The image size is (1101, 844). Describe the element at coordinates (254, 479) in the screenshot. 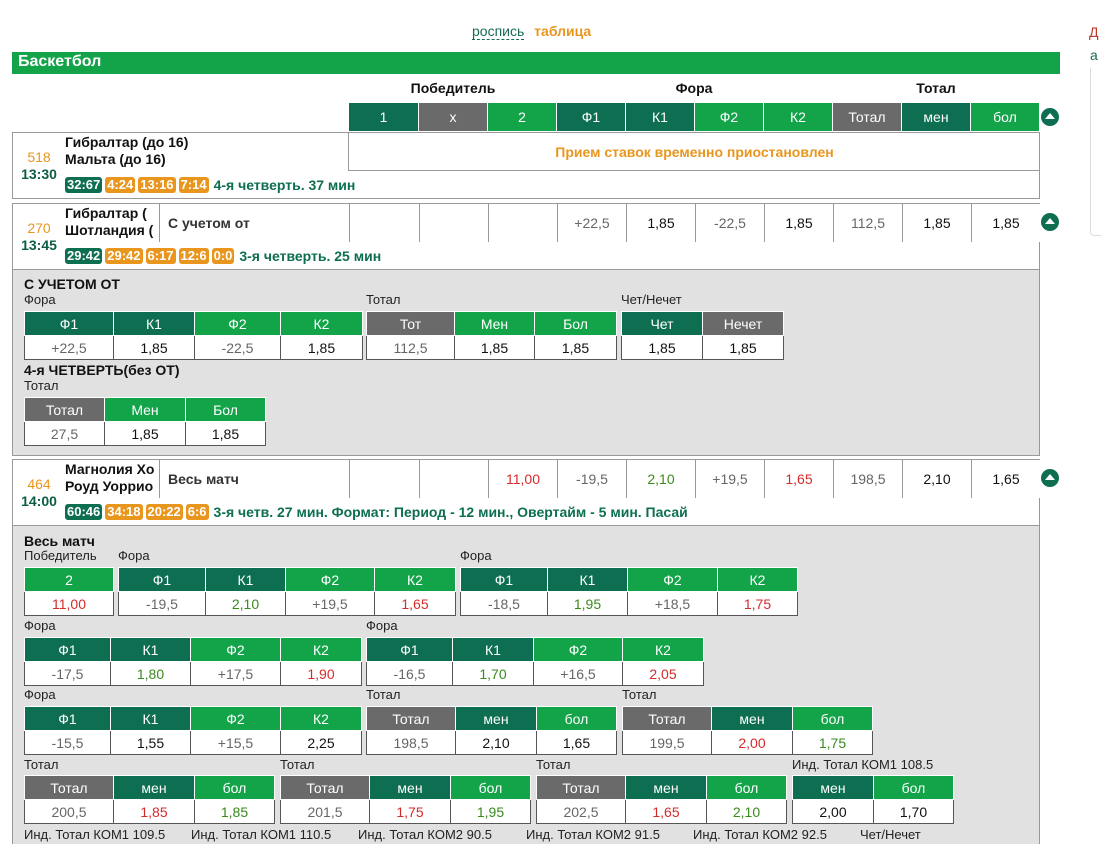

I see `market-select: Весь матч` at that location.